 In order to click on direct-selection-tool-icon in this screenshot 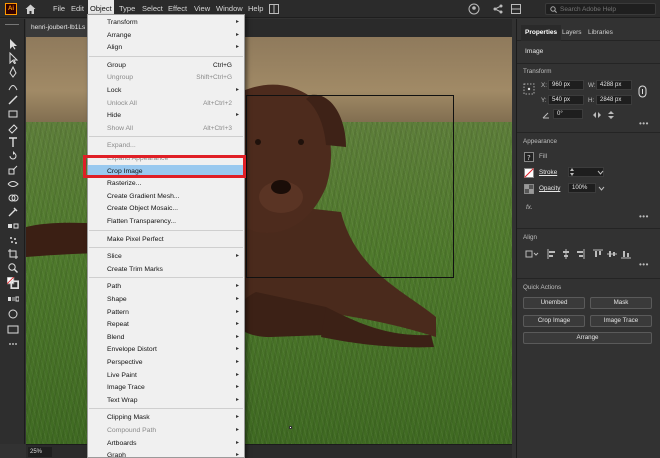, I will do `click(13, 58)`.